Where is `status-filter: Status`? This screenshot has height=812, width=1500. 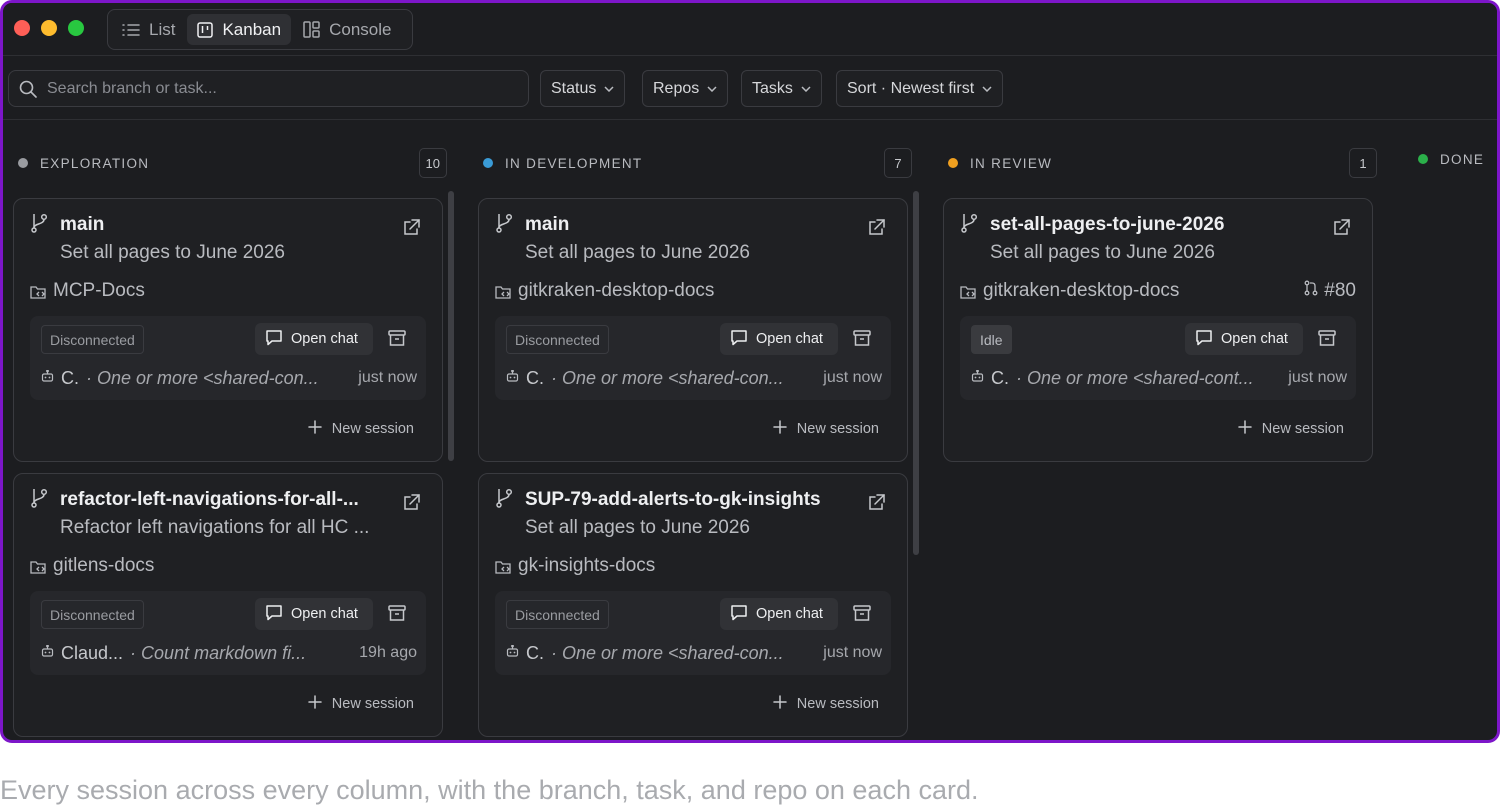 status-filter: Status is located at coordinates (583, 88).